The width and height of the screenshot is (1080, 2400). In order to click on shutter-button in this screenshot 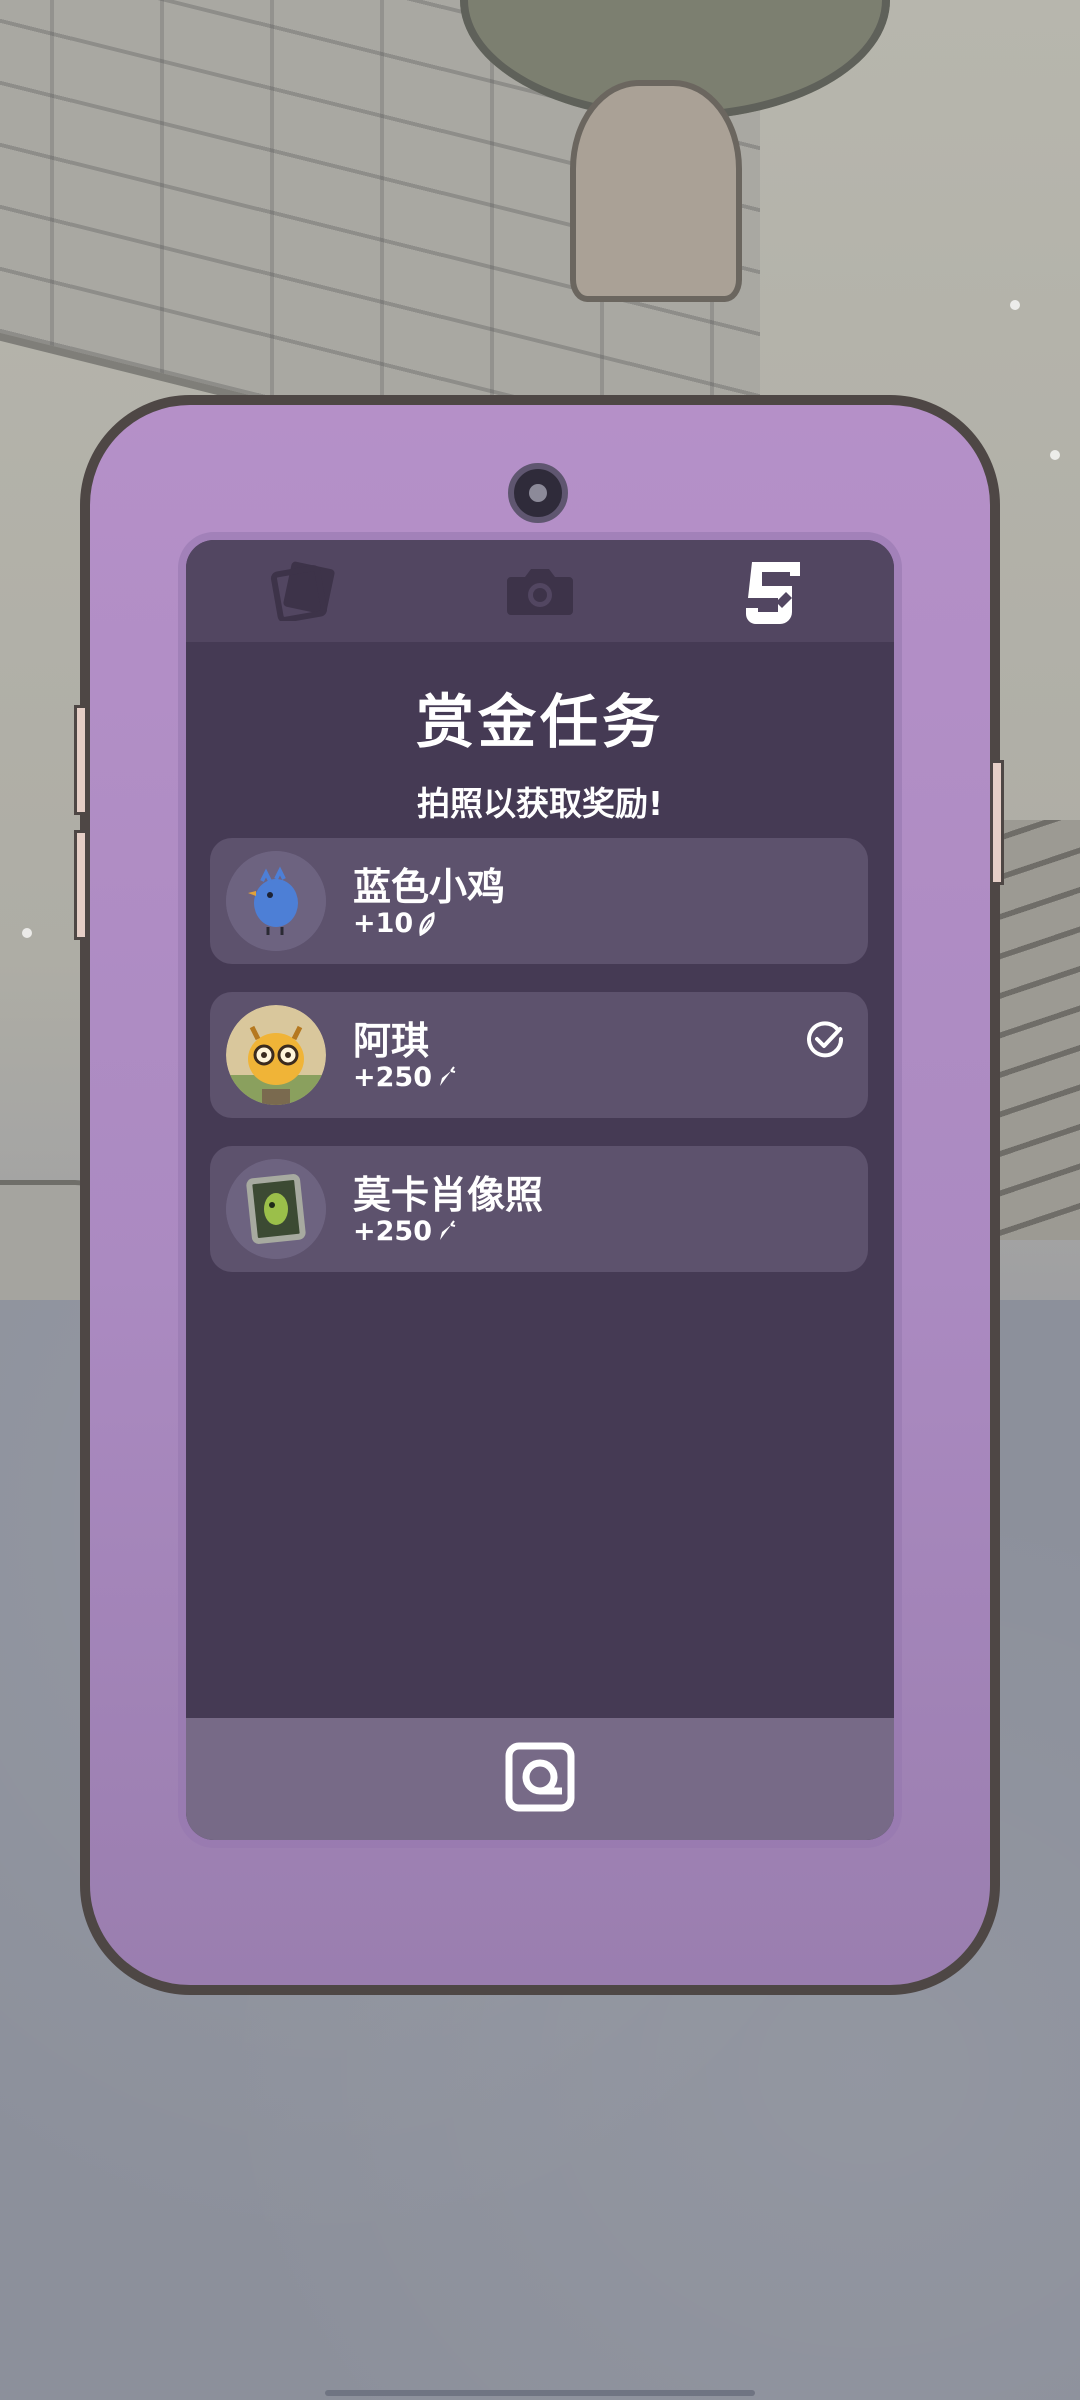, I will do `click(540, 1779)`.